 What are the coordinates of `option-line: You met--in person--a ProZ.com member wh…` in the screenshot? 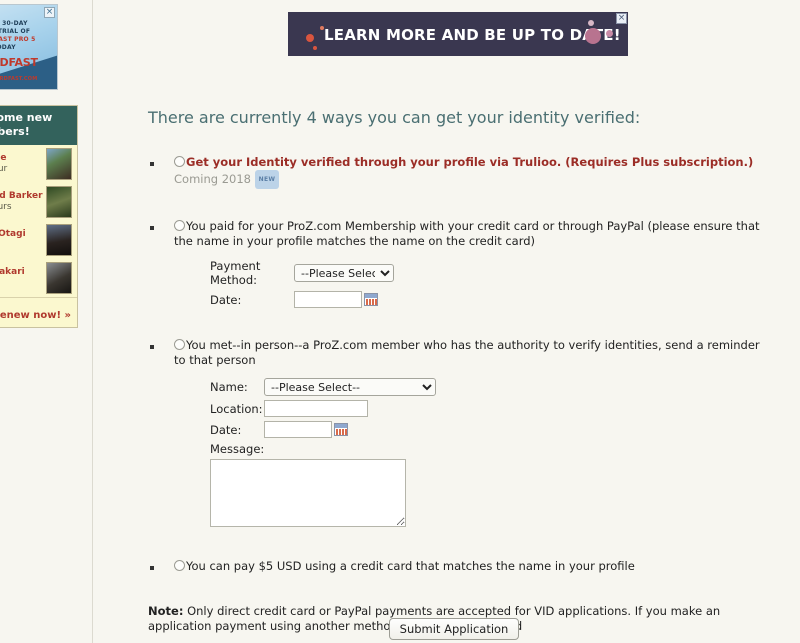 It's located at (467, 353).